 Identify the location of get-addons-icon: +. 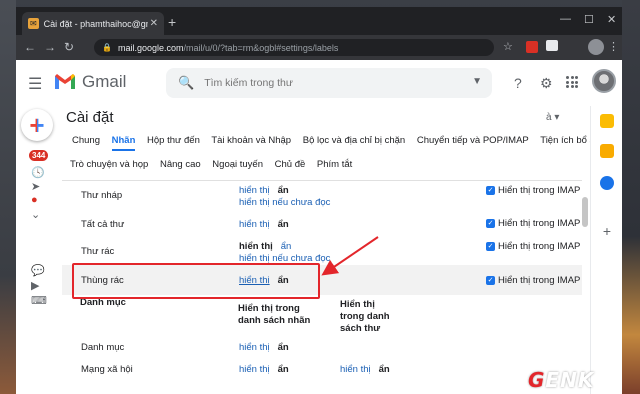
(607, 231).